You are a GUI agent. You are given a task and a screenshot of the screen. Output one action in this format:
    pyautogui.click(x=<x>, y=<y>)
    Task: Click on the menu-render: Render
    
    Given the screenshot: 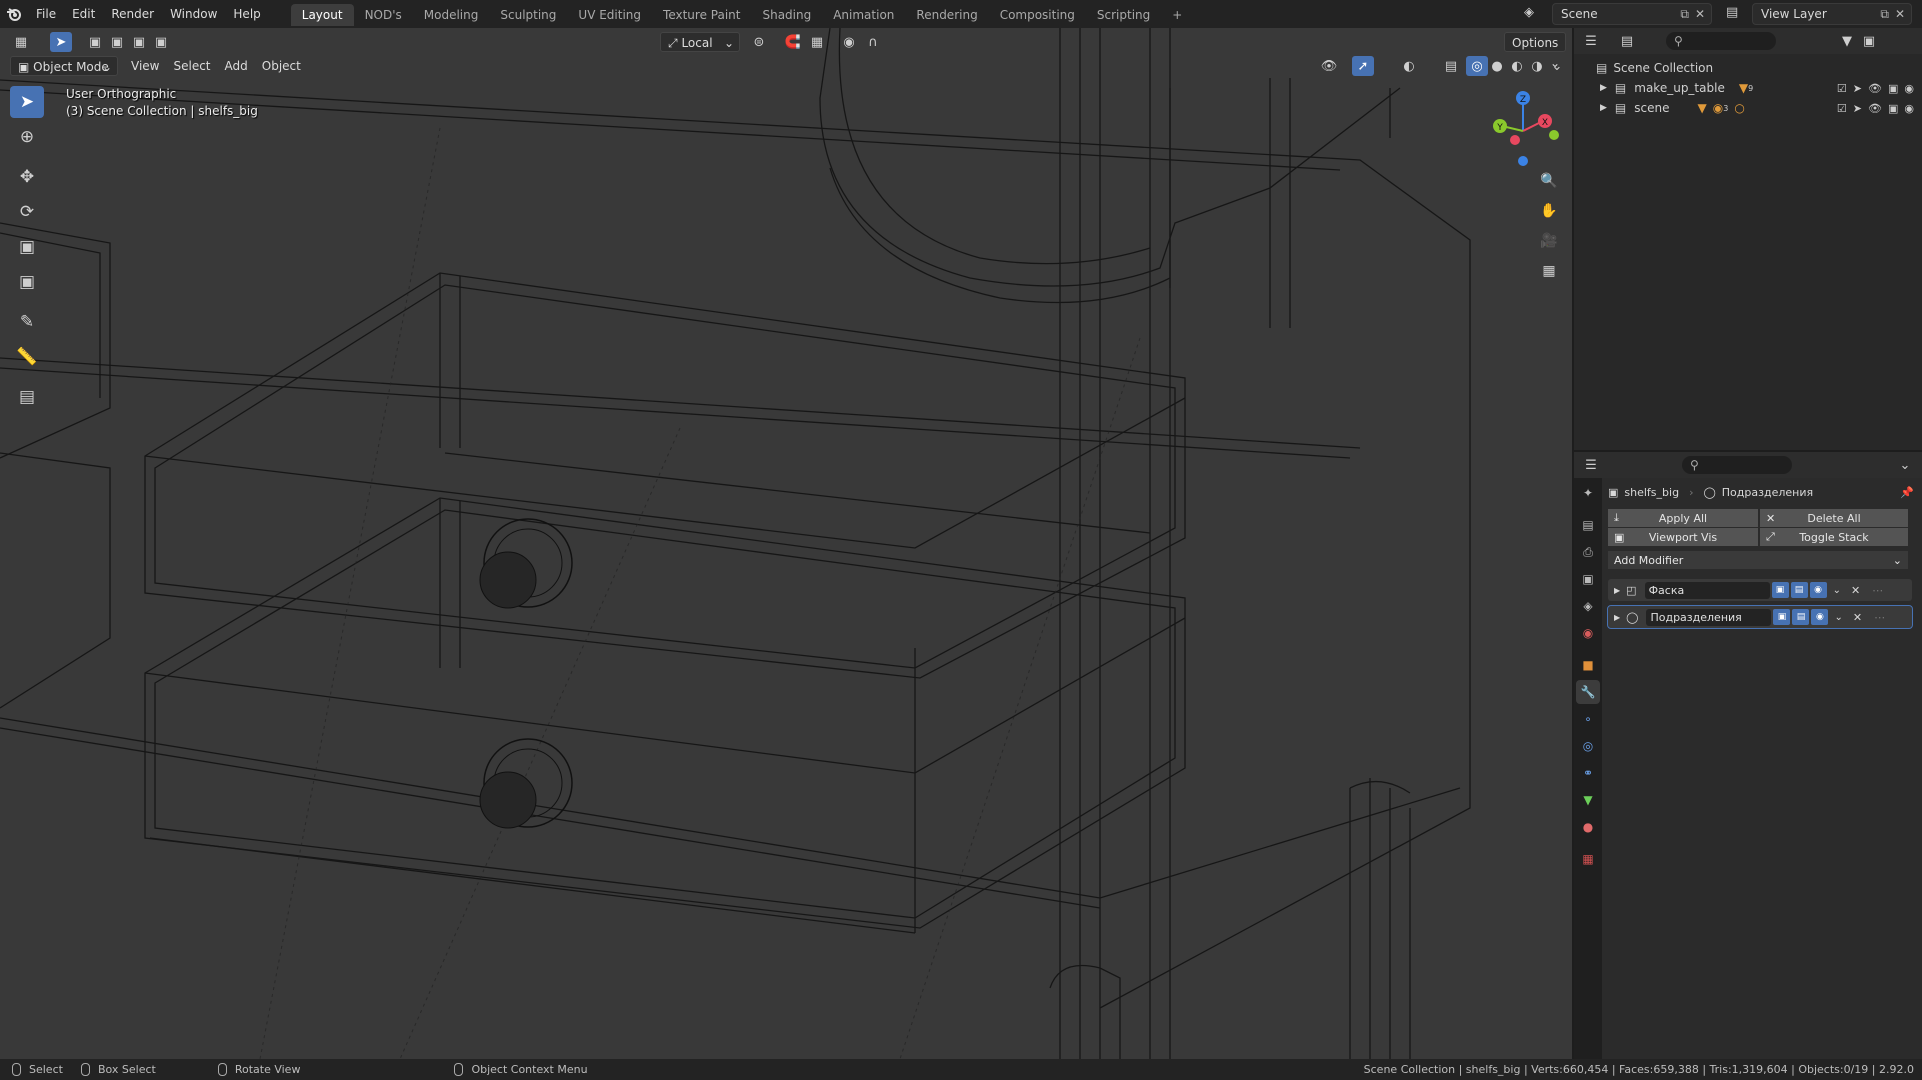 What is the action you would take?
    pyautogui.click(x=132, y=14)
    